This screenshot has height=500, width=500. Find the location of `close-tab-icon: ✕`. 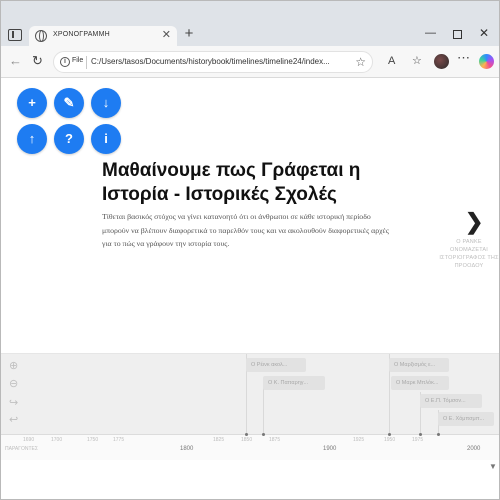

close-tab-icon: ✕ is located at coordinates (166, 35).